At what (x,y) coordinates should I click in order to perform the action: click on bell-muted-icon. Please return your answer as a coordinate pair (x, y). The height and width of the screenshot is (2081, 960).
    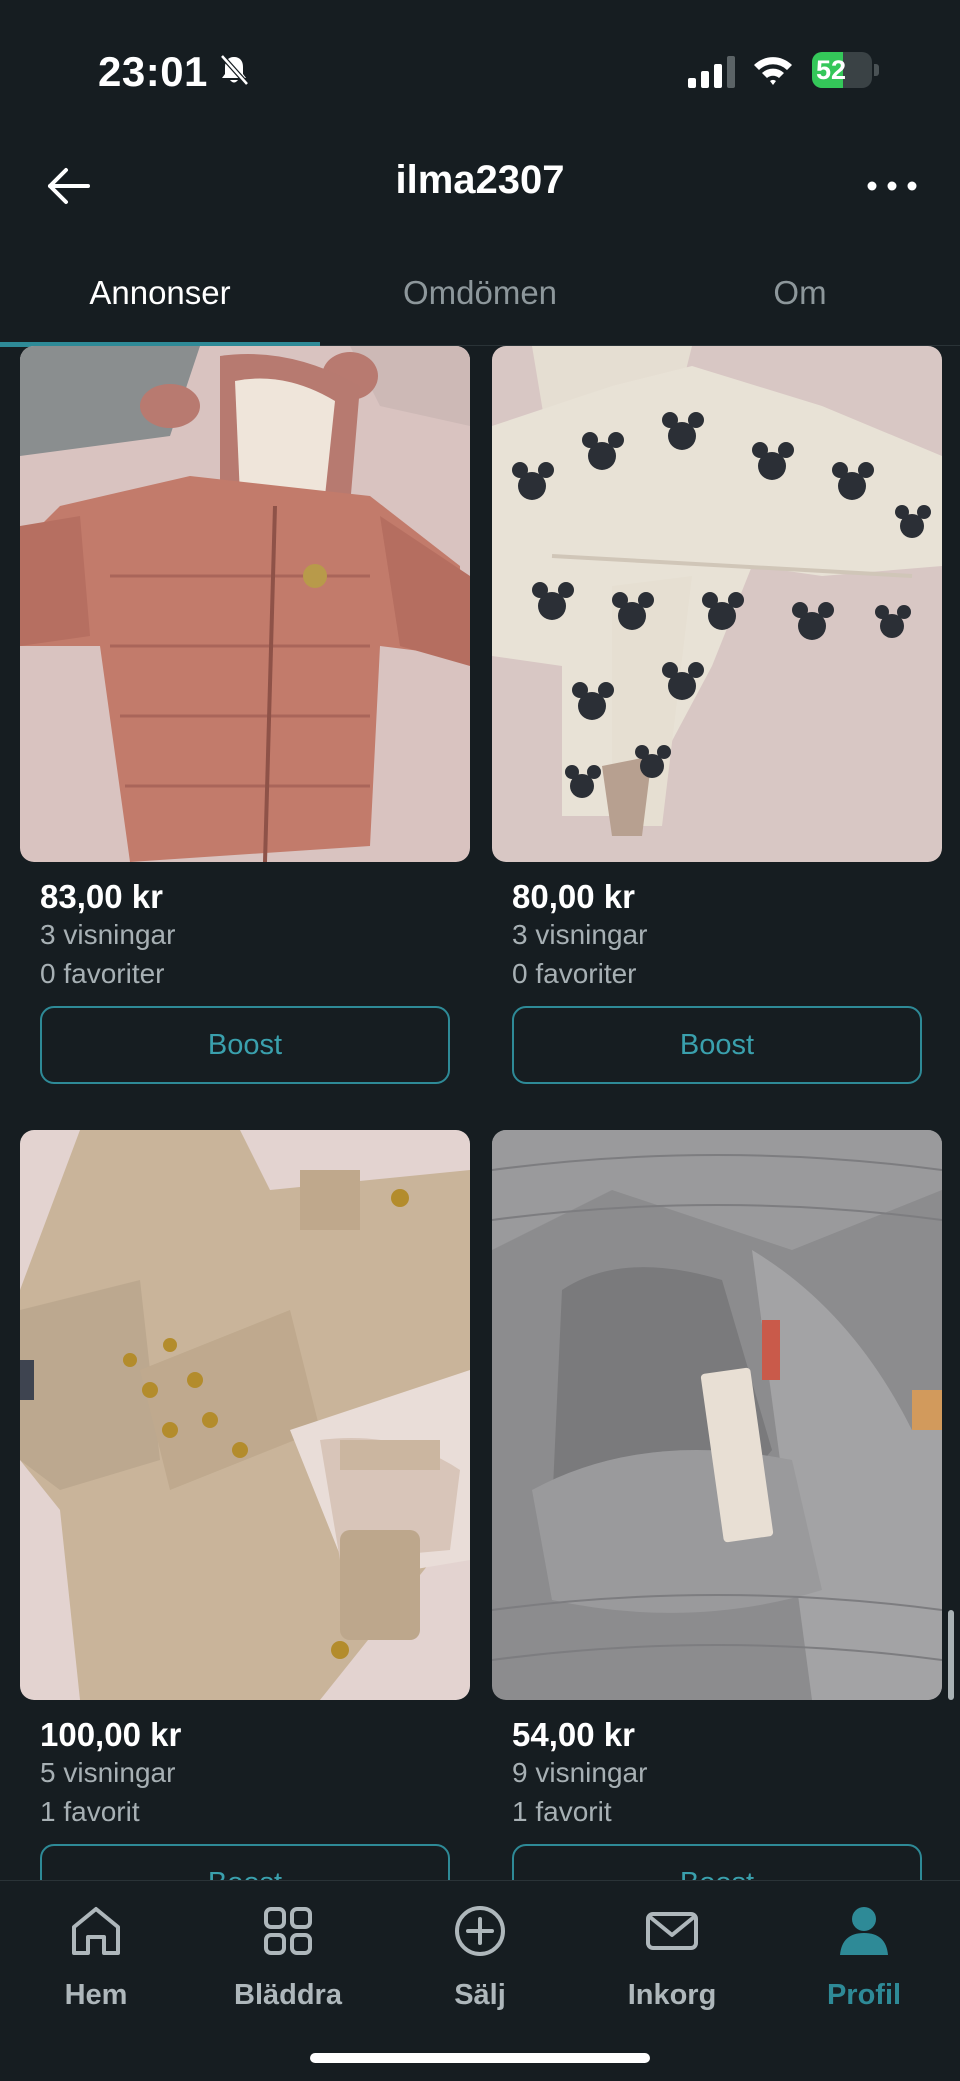
    Looking at the image, I should click on (234, 70).